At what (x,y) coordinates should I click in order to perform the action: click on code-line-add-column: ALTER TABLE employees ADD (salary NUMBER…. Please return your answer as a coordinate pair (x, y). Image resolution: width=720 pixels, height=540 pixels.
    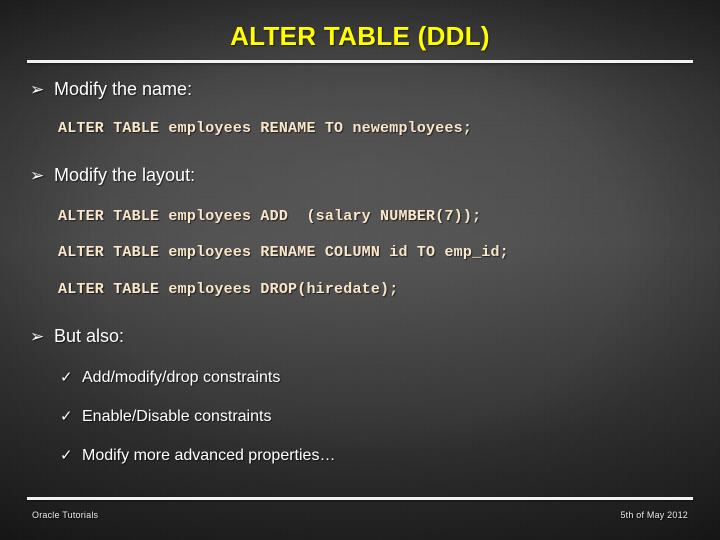
    Looking at the image, I should click on (270, 216).